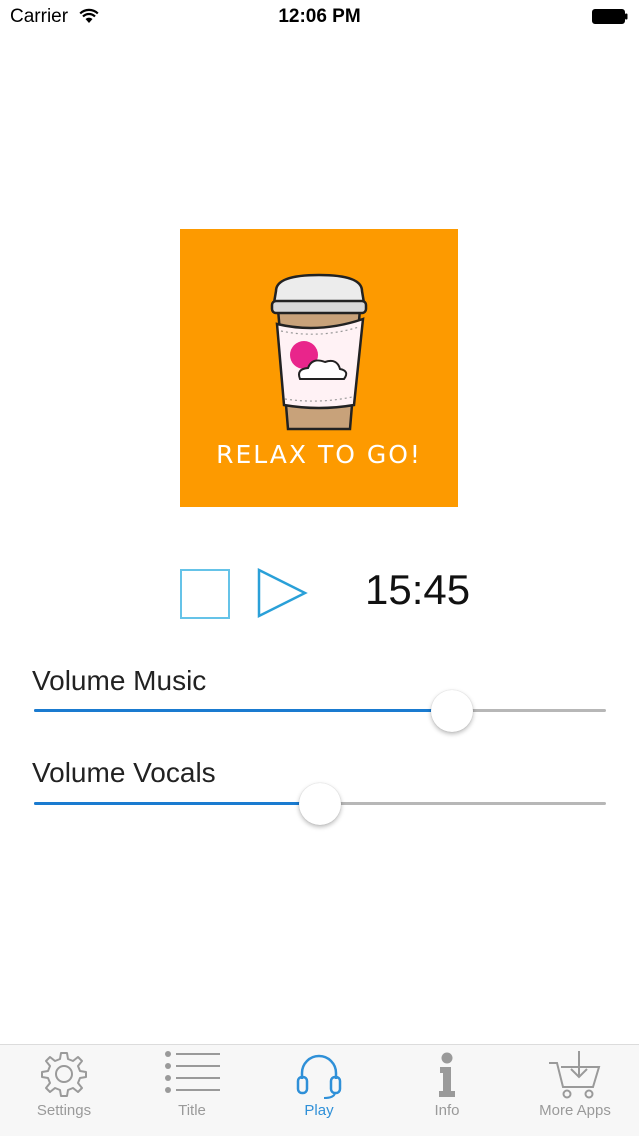 The height and width of the screenshot is (1137, 639). I want to click on gear-icon, so click(64, 1074).